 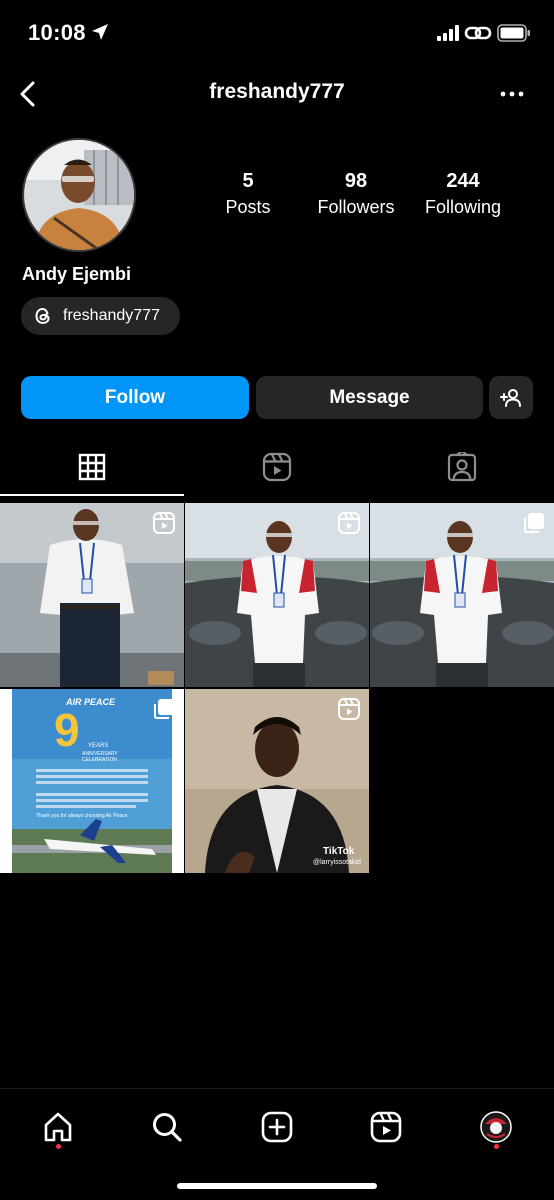 I want to click on search-icon, so click(x=167, y=1127).